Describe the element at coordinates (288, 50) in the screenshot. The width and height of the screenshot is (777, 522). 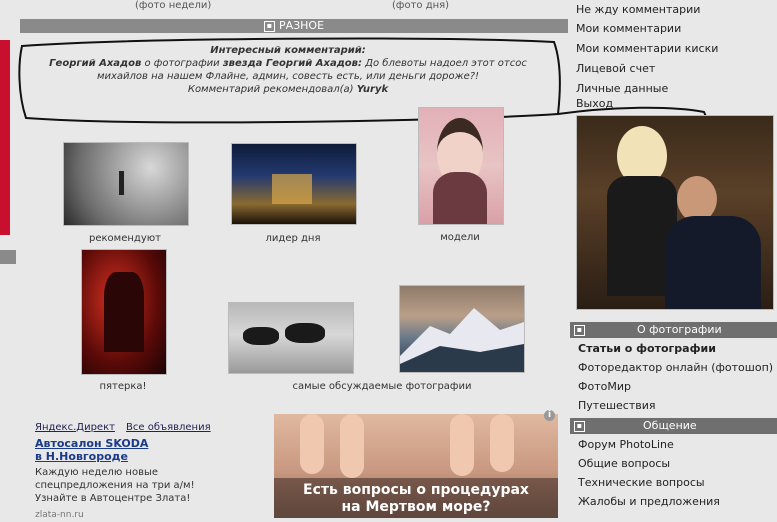
I see `comment-heading: Интересный комментарий:` at that location.